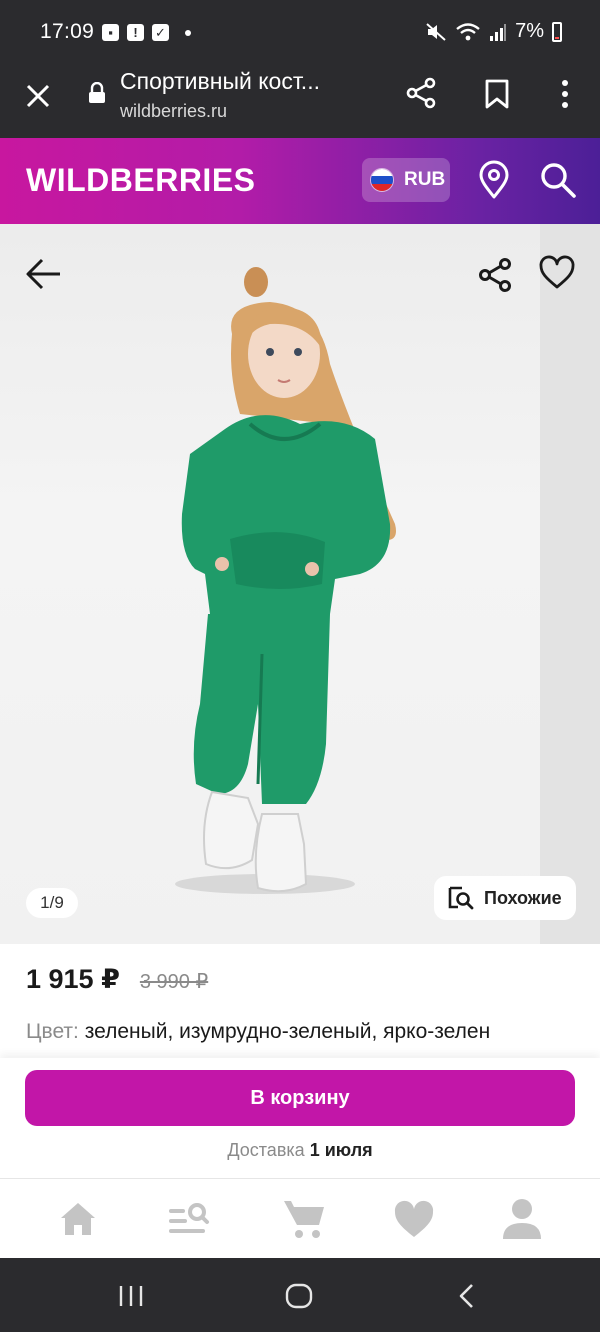  I want to click on bottom-navigation, so click(300, 1218).